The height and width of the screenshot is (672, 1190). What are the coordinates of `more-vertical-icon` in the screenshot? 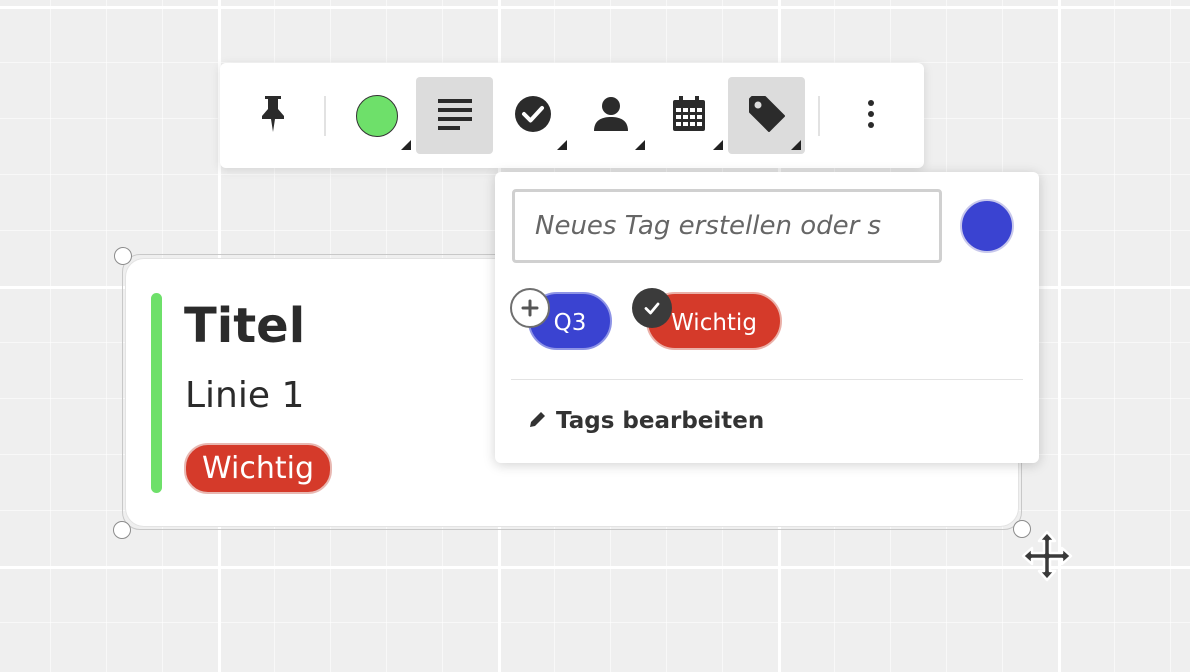 It's located at (871, 116).